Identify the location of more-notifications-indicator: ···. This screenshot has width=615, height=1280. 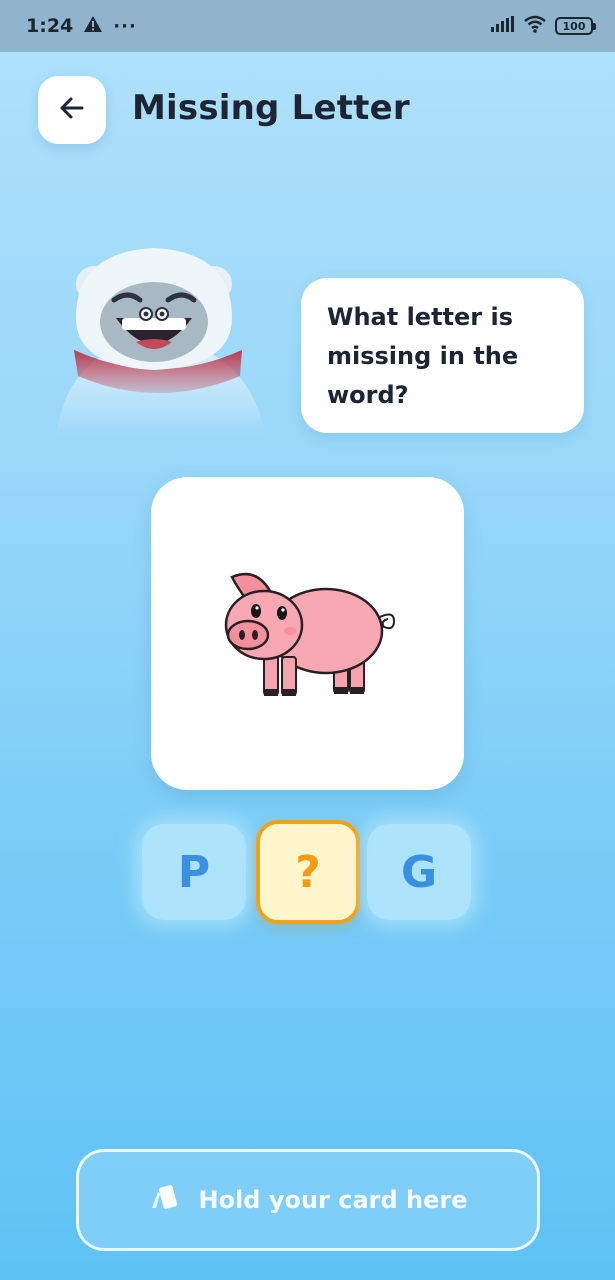
(125, 26).